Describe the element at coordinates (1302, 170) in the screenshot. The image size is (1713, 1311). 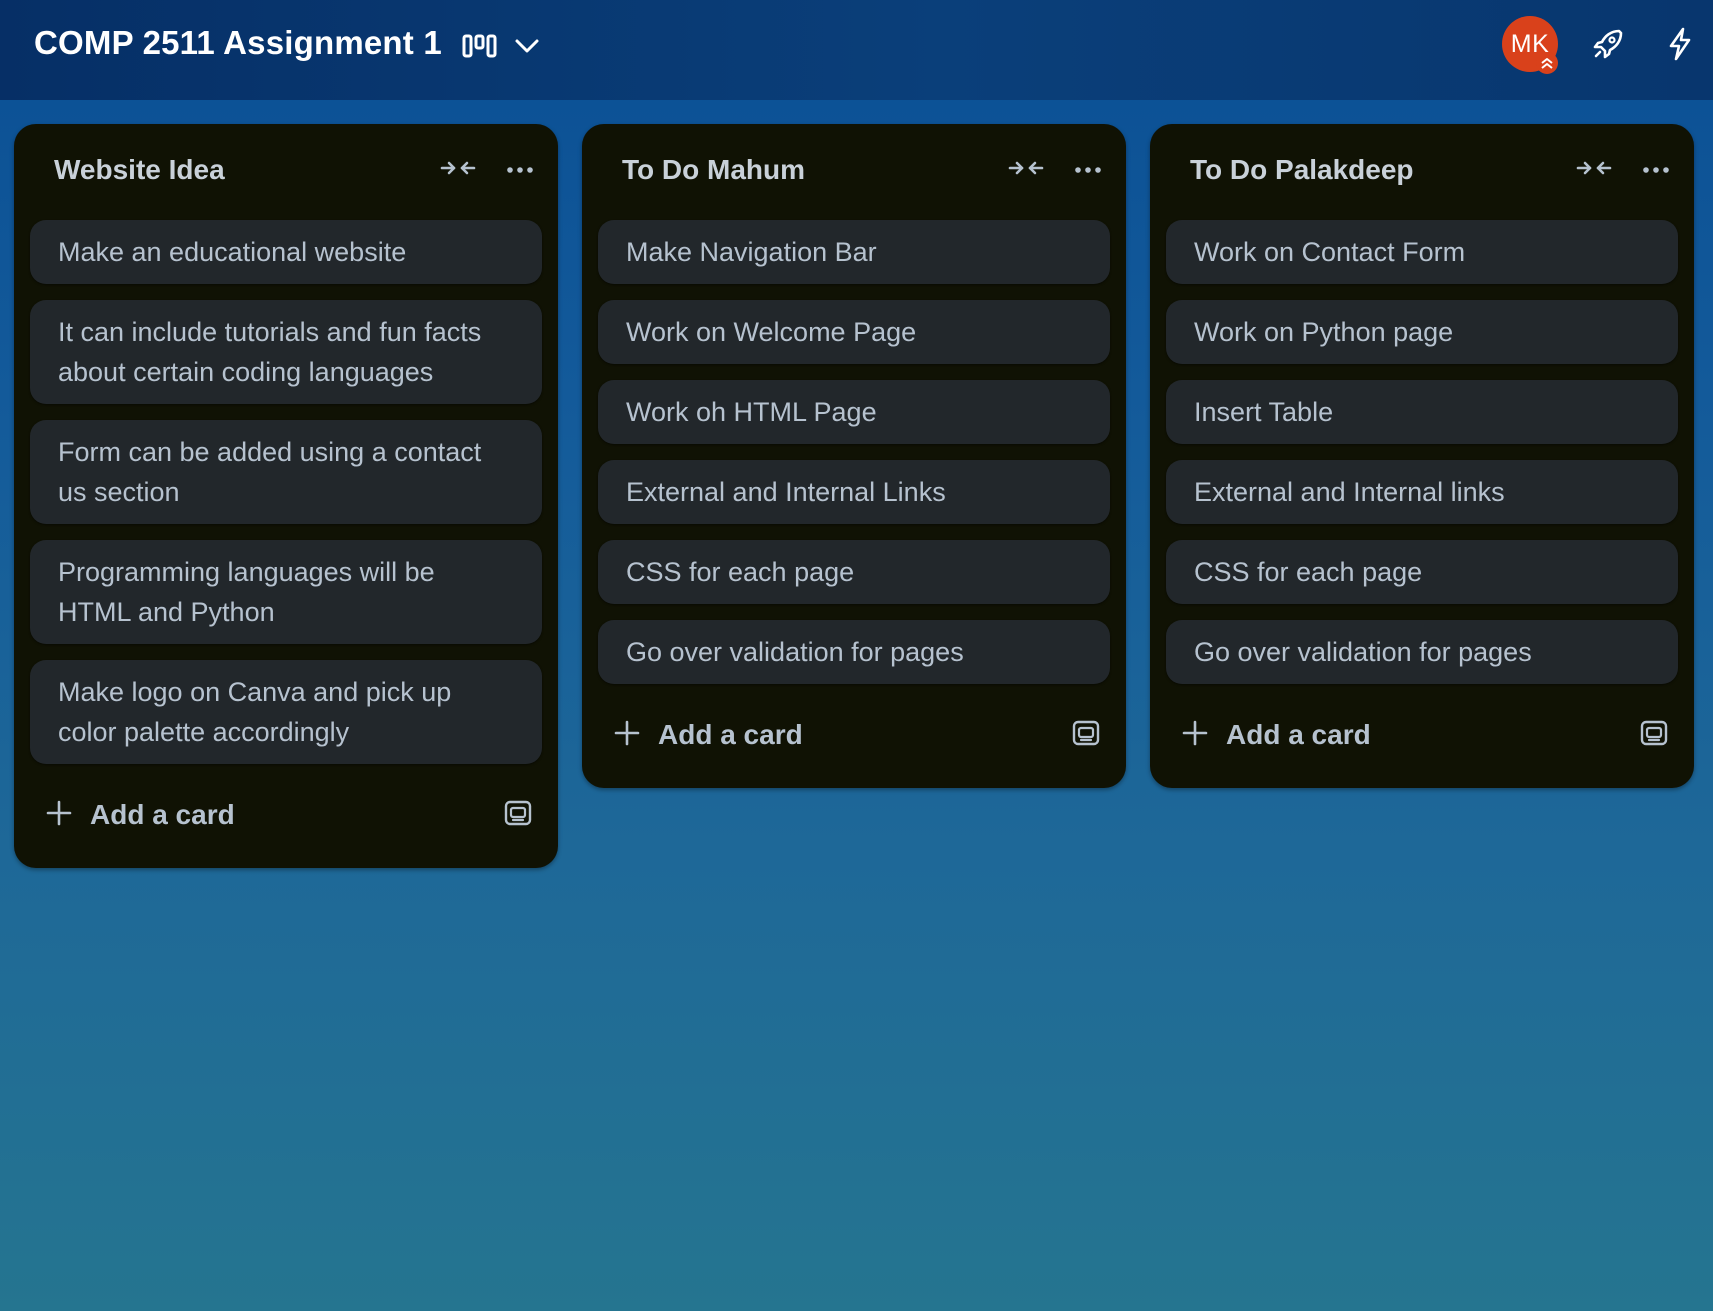
I see `list-title: To Do Palakdeep` at that location.